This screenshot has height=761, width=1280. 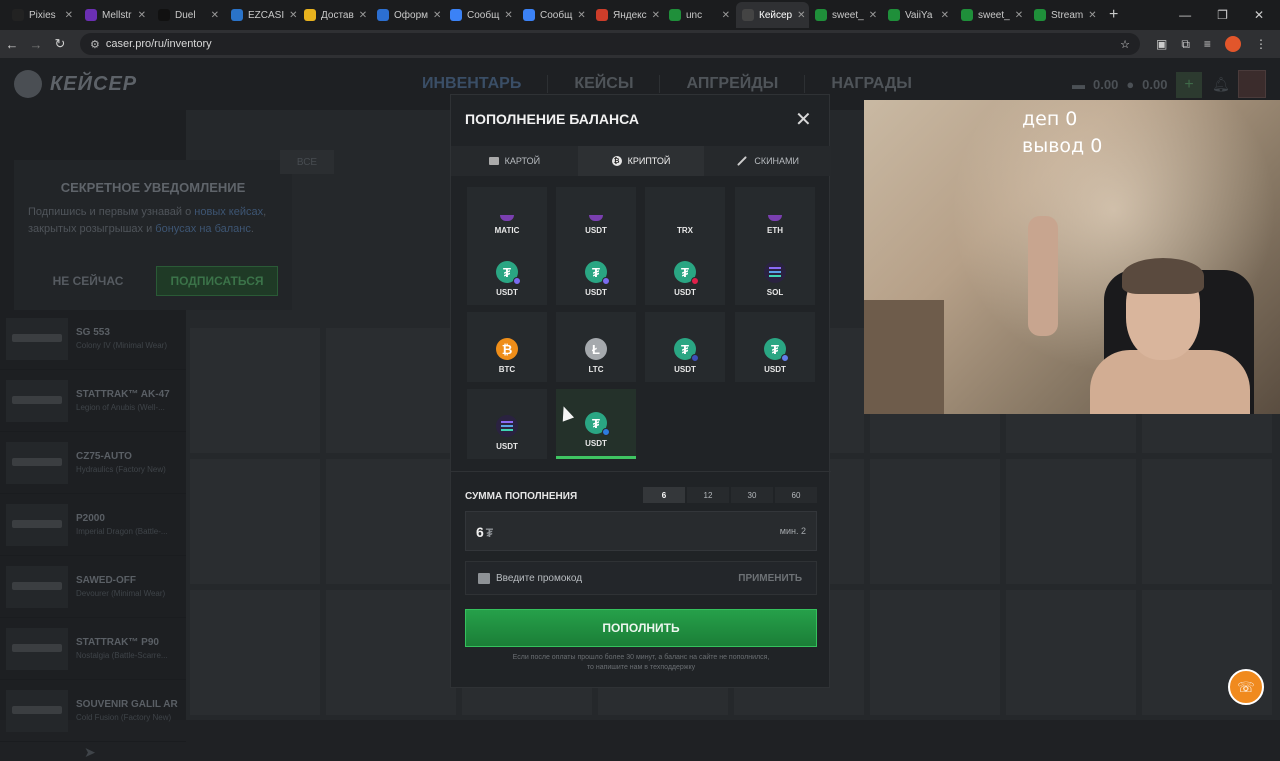 I want to click on link-balance-bonuses: бонусах на баланс, so click(x=203, y=229).